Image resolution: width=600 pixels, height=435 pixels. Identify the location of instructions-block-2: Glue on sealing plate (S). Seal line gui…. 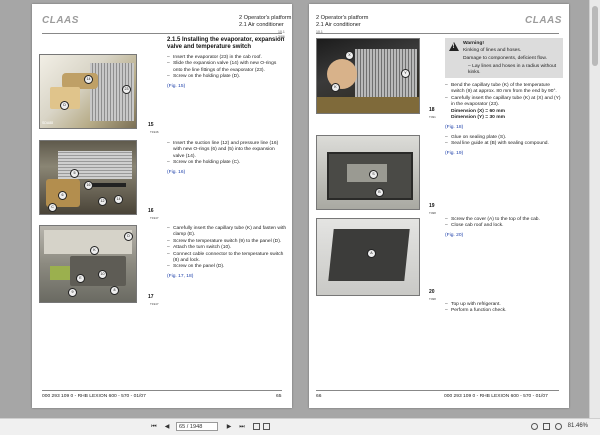
(504, 146).